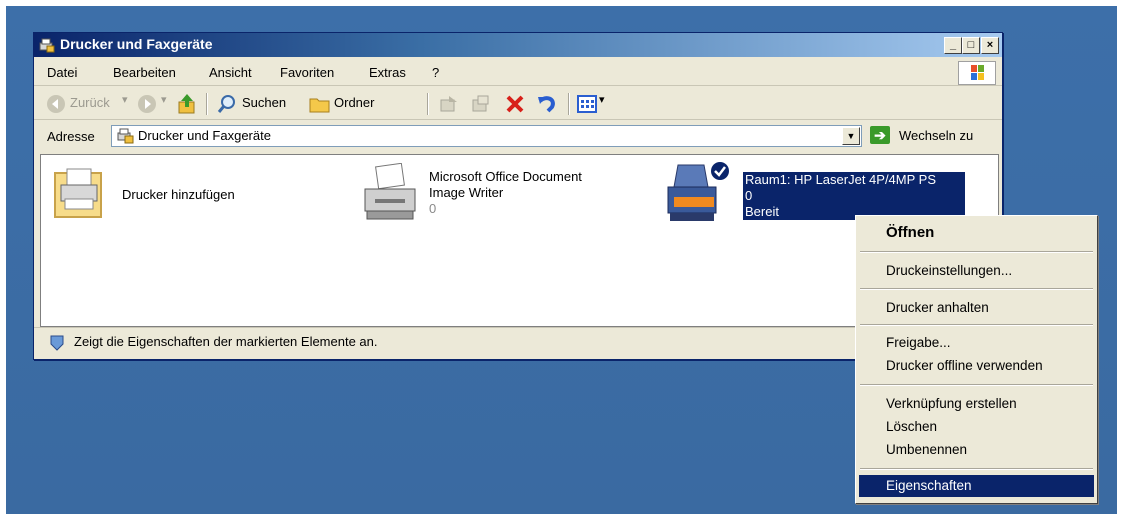  What do you see at coordinates (449, 104) in the screenshot?
I see `move-to-icon` at bounding box center [449, 104].